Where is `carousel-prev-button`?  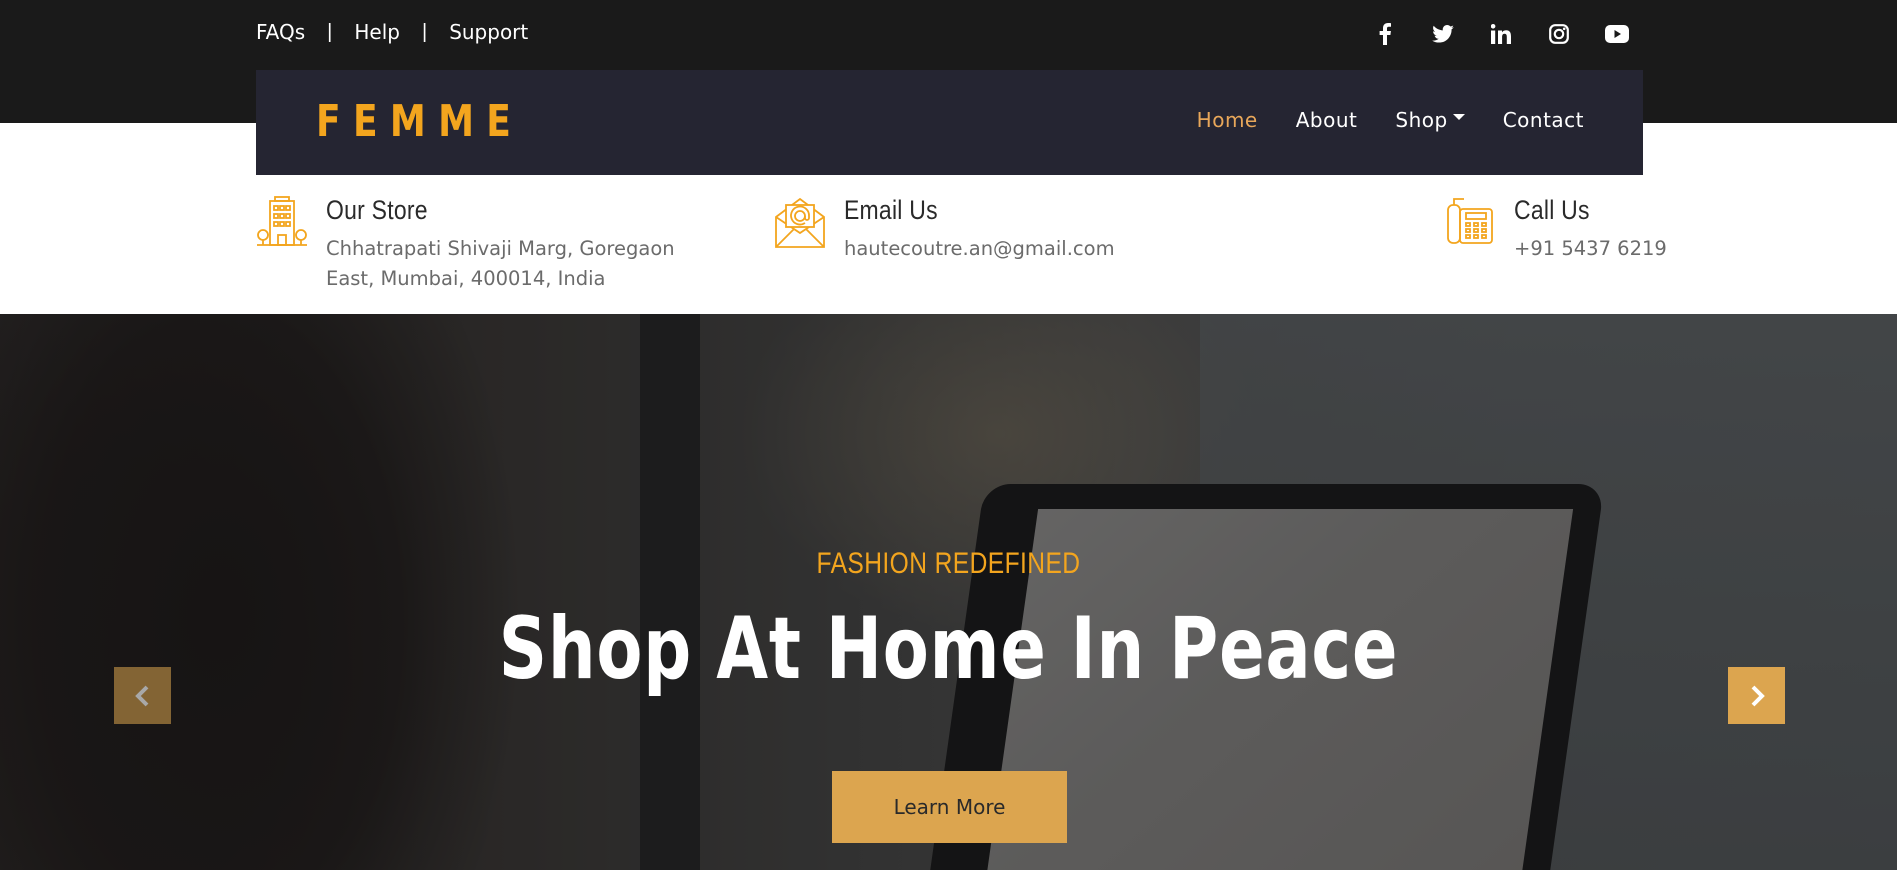 carousel-prev-button is located at coordinates (142, 695).